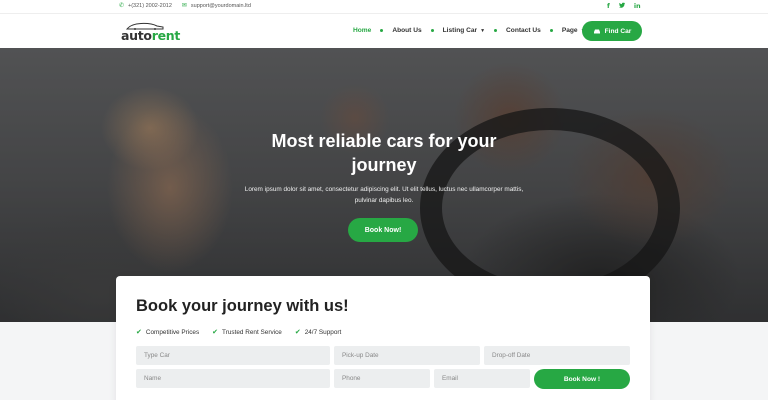  I want to click on find-car-button: Find Car, so click(612, 31).